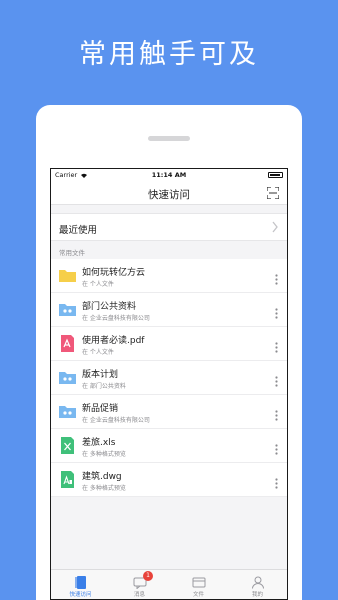 This screenshot has width=338, height=600. I want to click on file-name: 部门公共资料, so click(109, 307).